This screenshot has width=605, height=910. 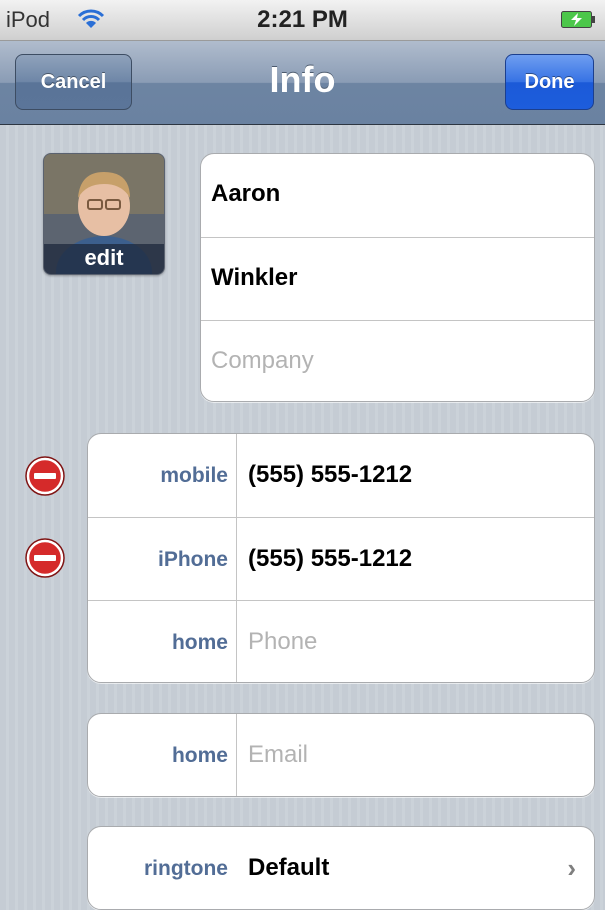 I want to click on email-label-home: home, so click(x=158, y=756).